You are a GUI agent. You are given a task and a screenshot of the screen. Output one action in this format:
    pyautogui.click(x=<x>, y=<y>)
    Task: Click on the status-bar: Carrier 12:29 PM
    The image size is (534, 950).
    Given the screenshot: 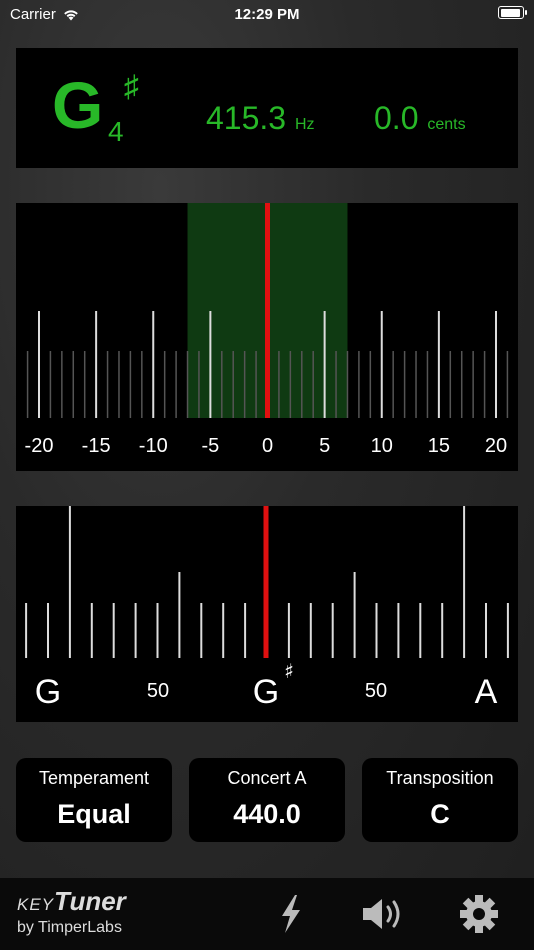 What is the action you would take?
    pyautogui.click(x=267, y=15)
    